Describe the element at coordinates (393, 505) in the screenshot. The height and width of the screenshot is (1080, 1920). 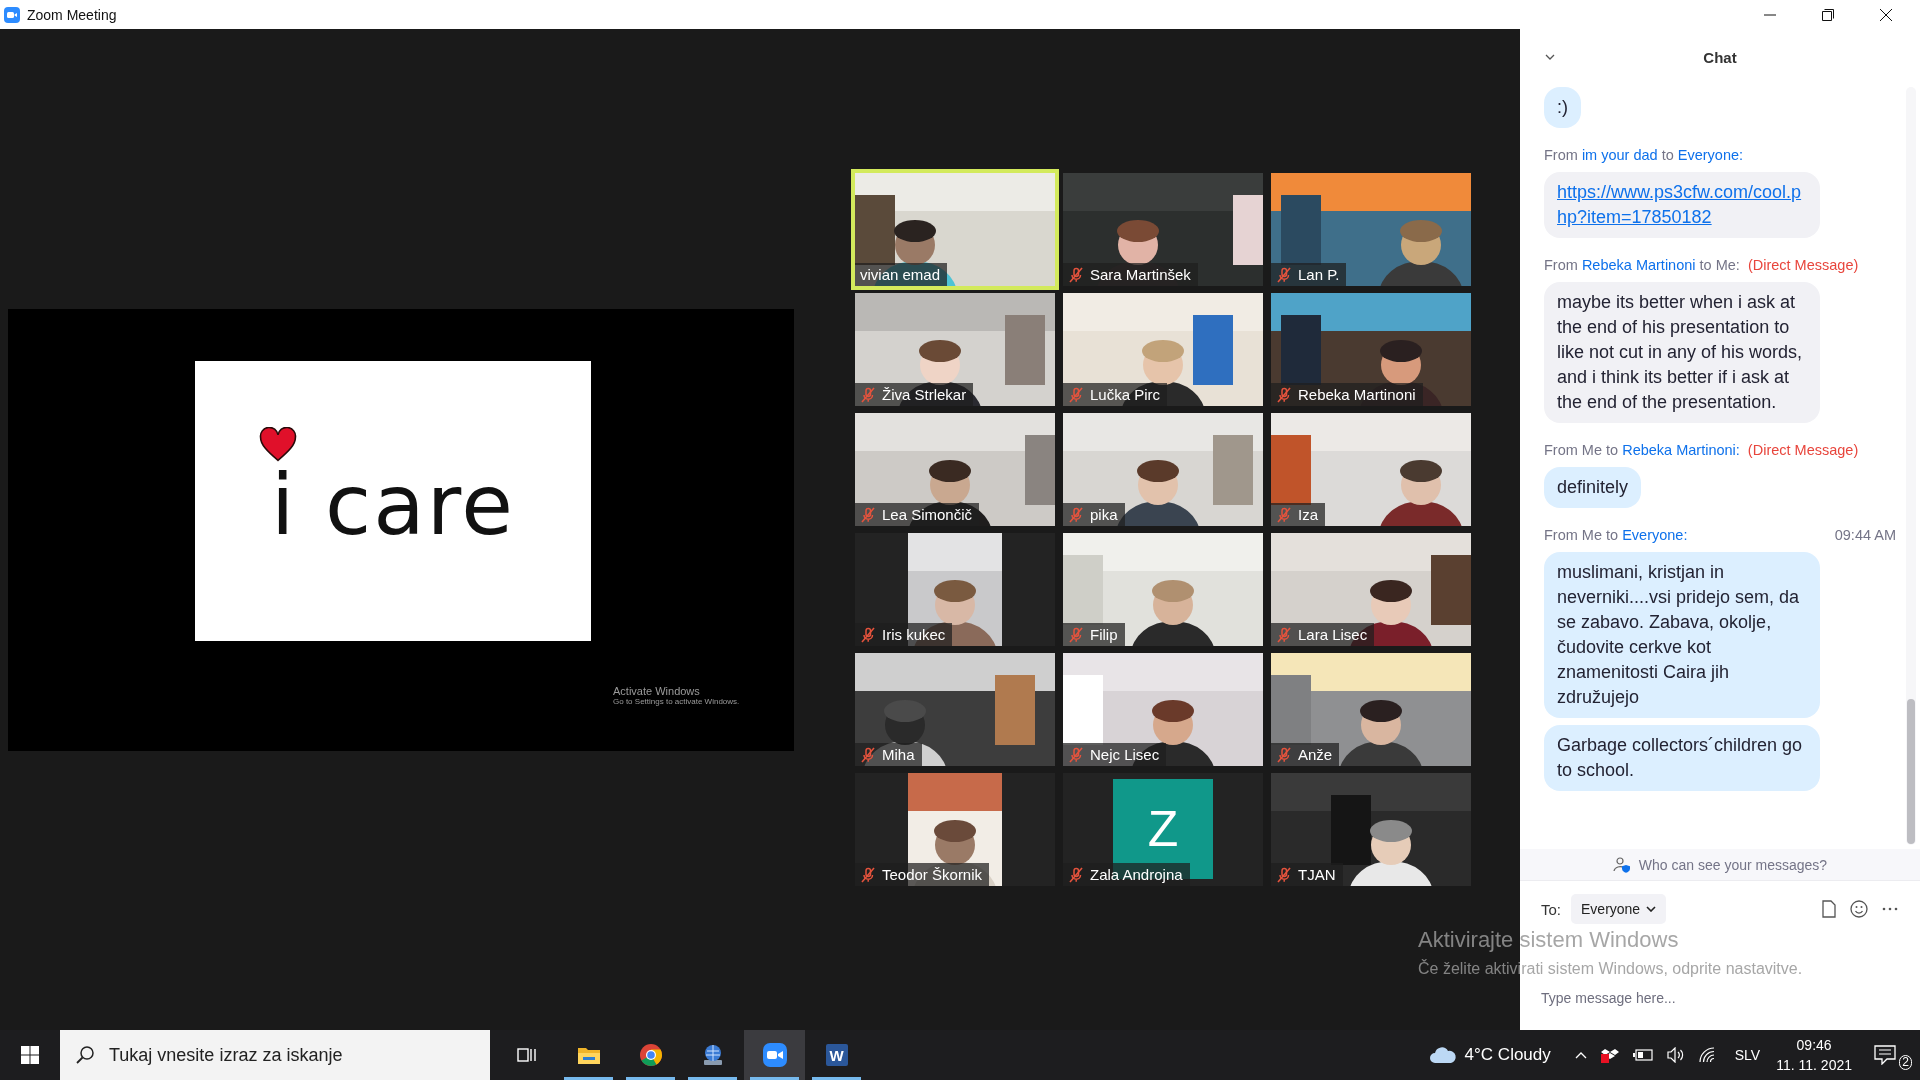
I see `slide-text: i care` at that location.